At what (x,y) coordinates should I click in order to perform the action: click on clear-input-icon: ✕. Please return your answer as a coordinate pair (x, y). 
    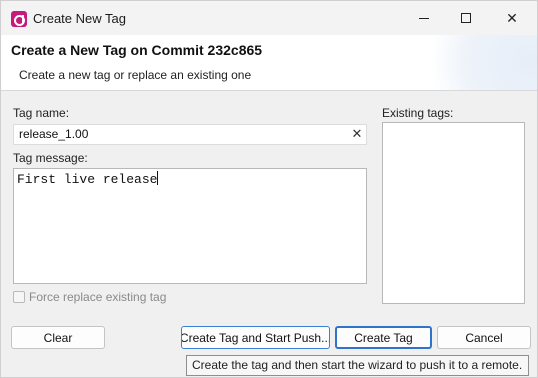
    Looking at the image, I should click on (357, 134).